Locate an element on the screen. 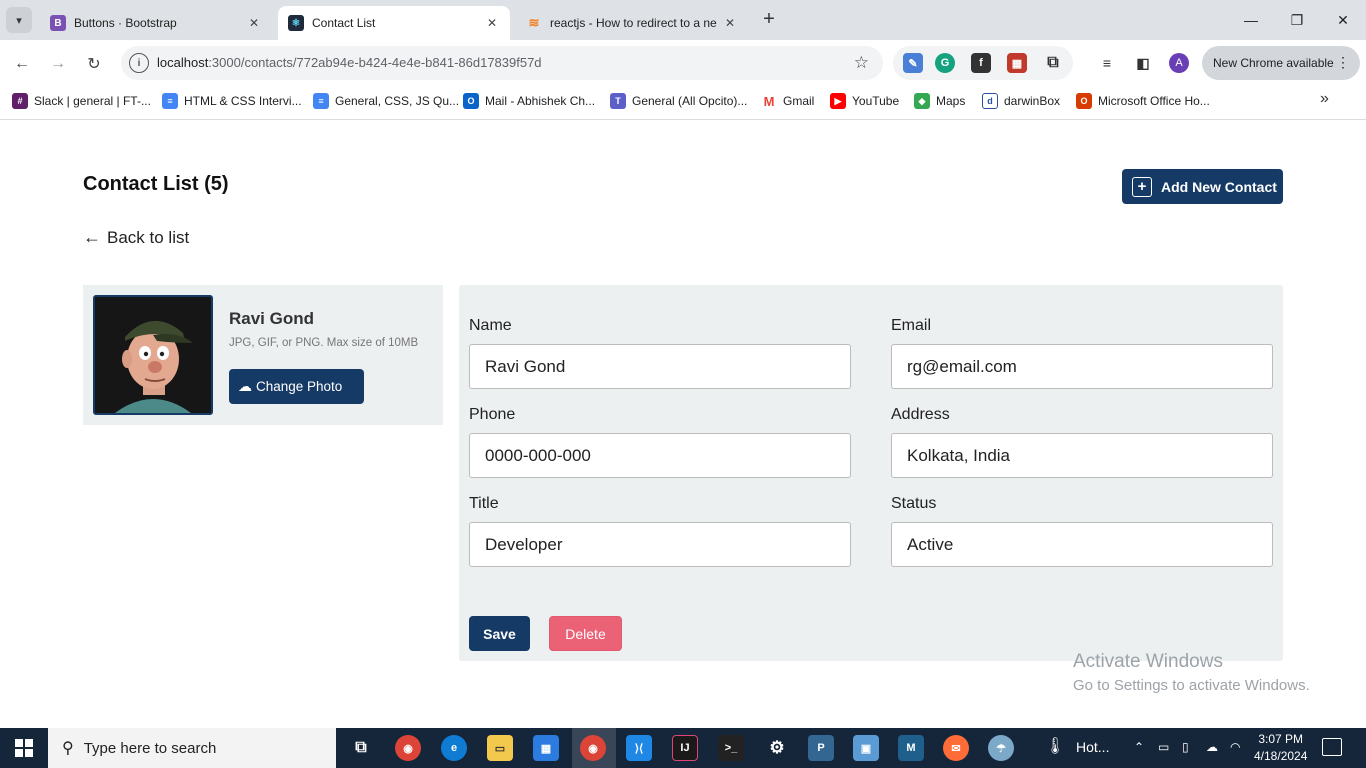  back-icon: ← is located at coordinates (22, 64).